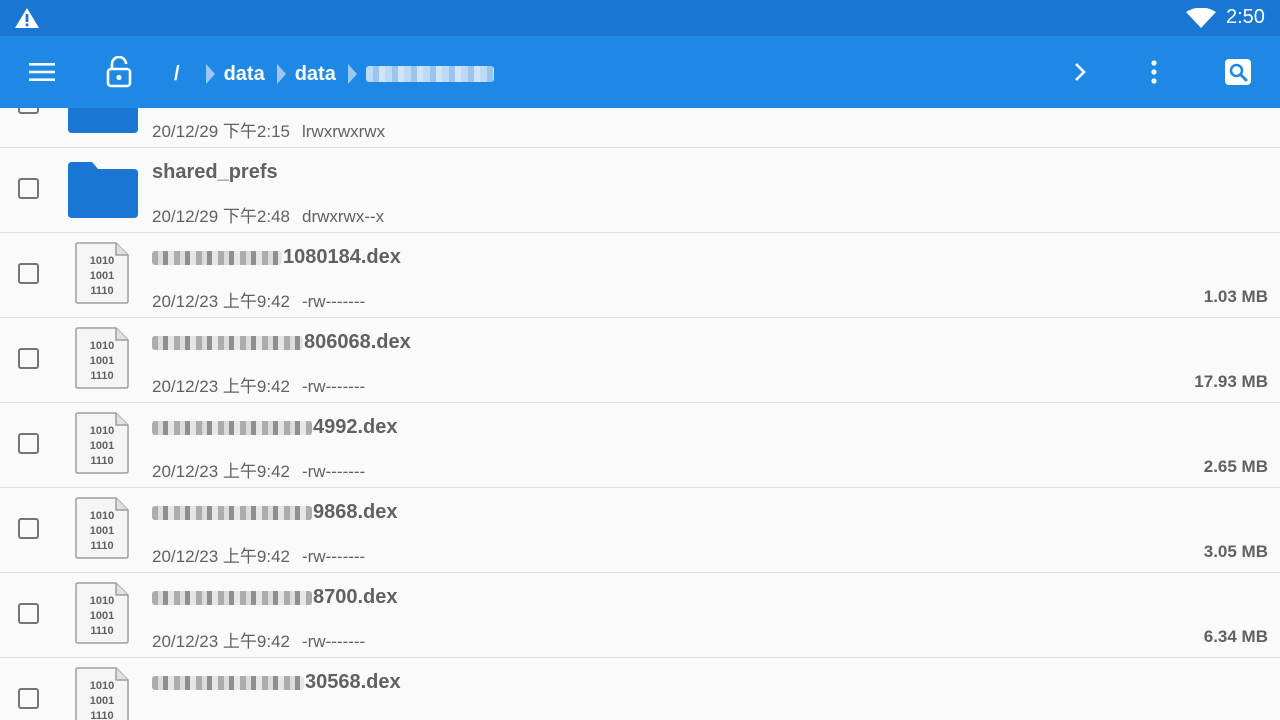 This screenshot has height=720, width=1280. I want to click on file-name: 30568.dex, so click(276, 682).